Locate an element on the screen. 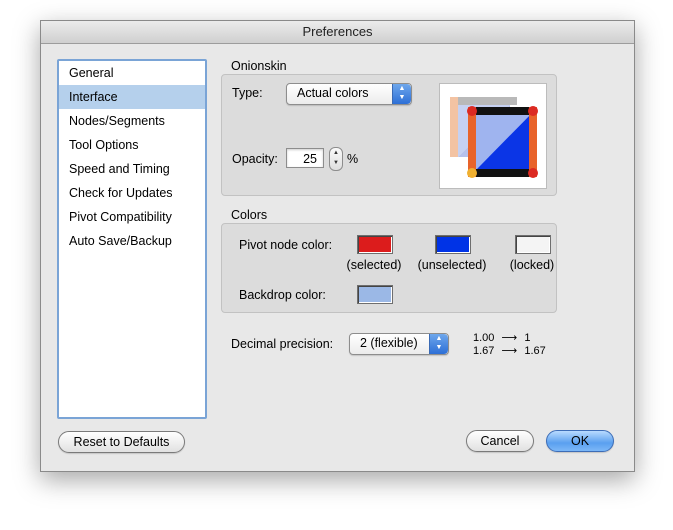 Image resolution: width=673 pixels, height=530 pixels. precision-example-row: 1.00 ⟶ 1 is located at coordinates (509, 338).